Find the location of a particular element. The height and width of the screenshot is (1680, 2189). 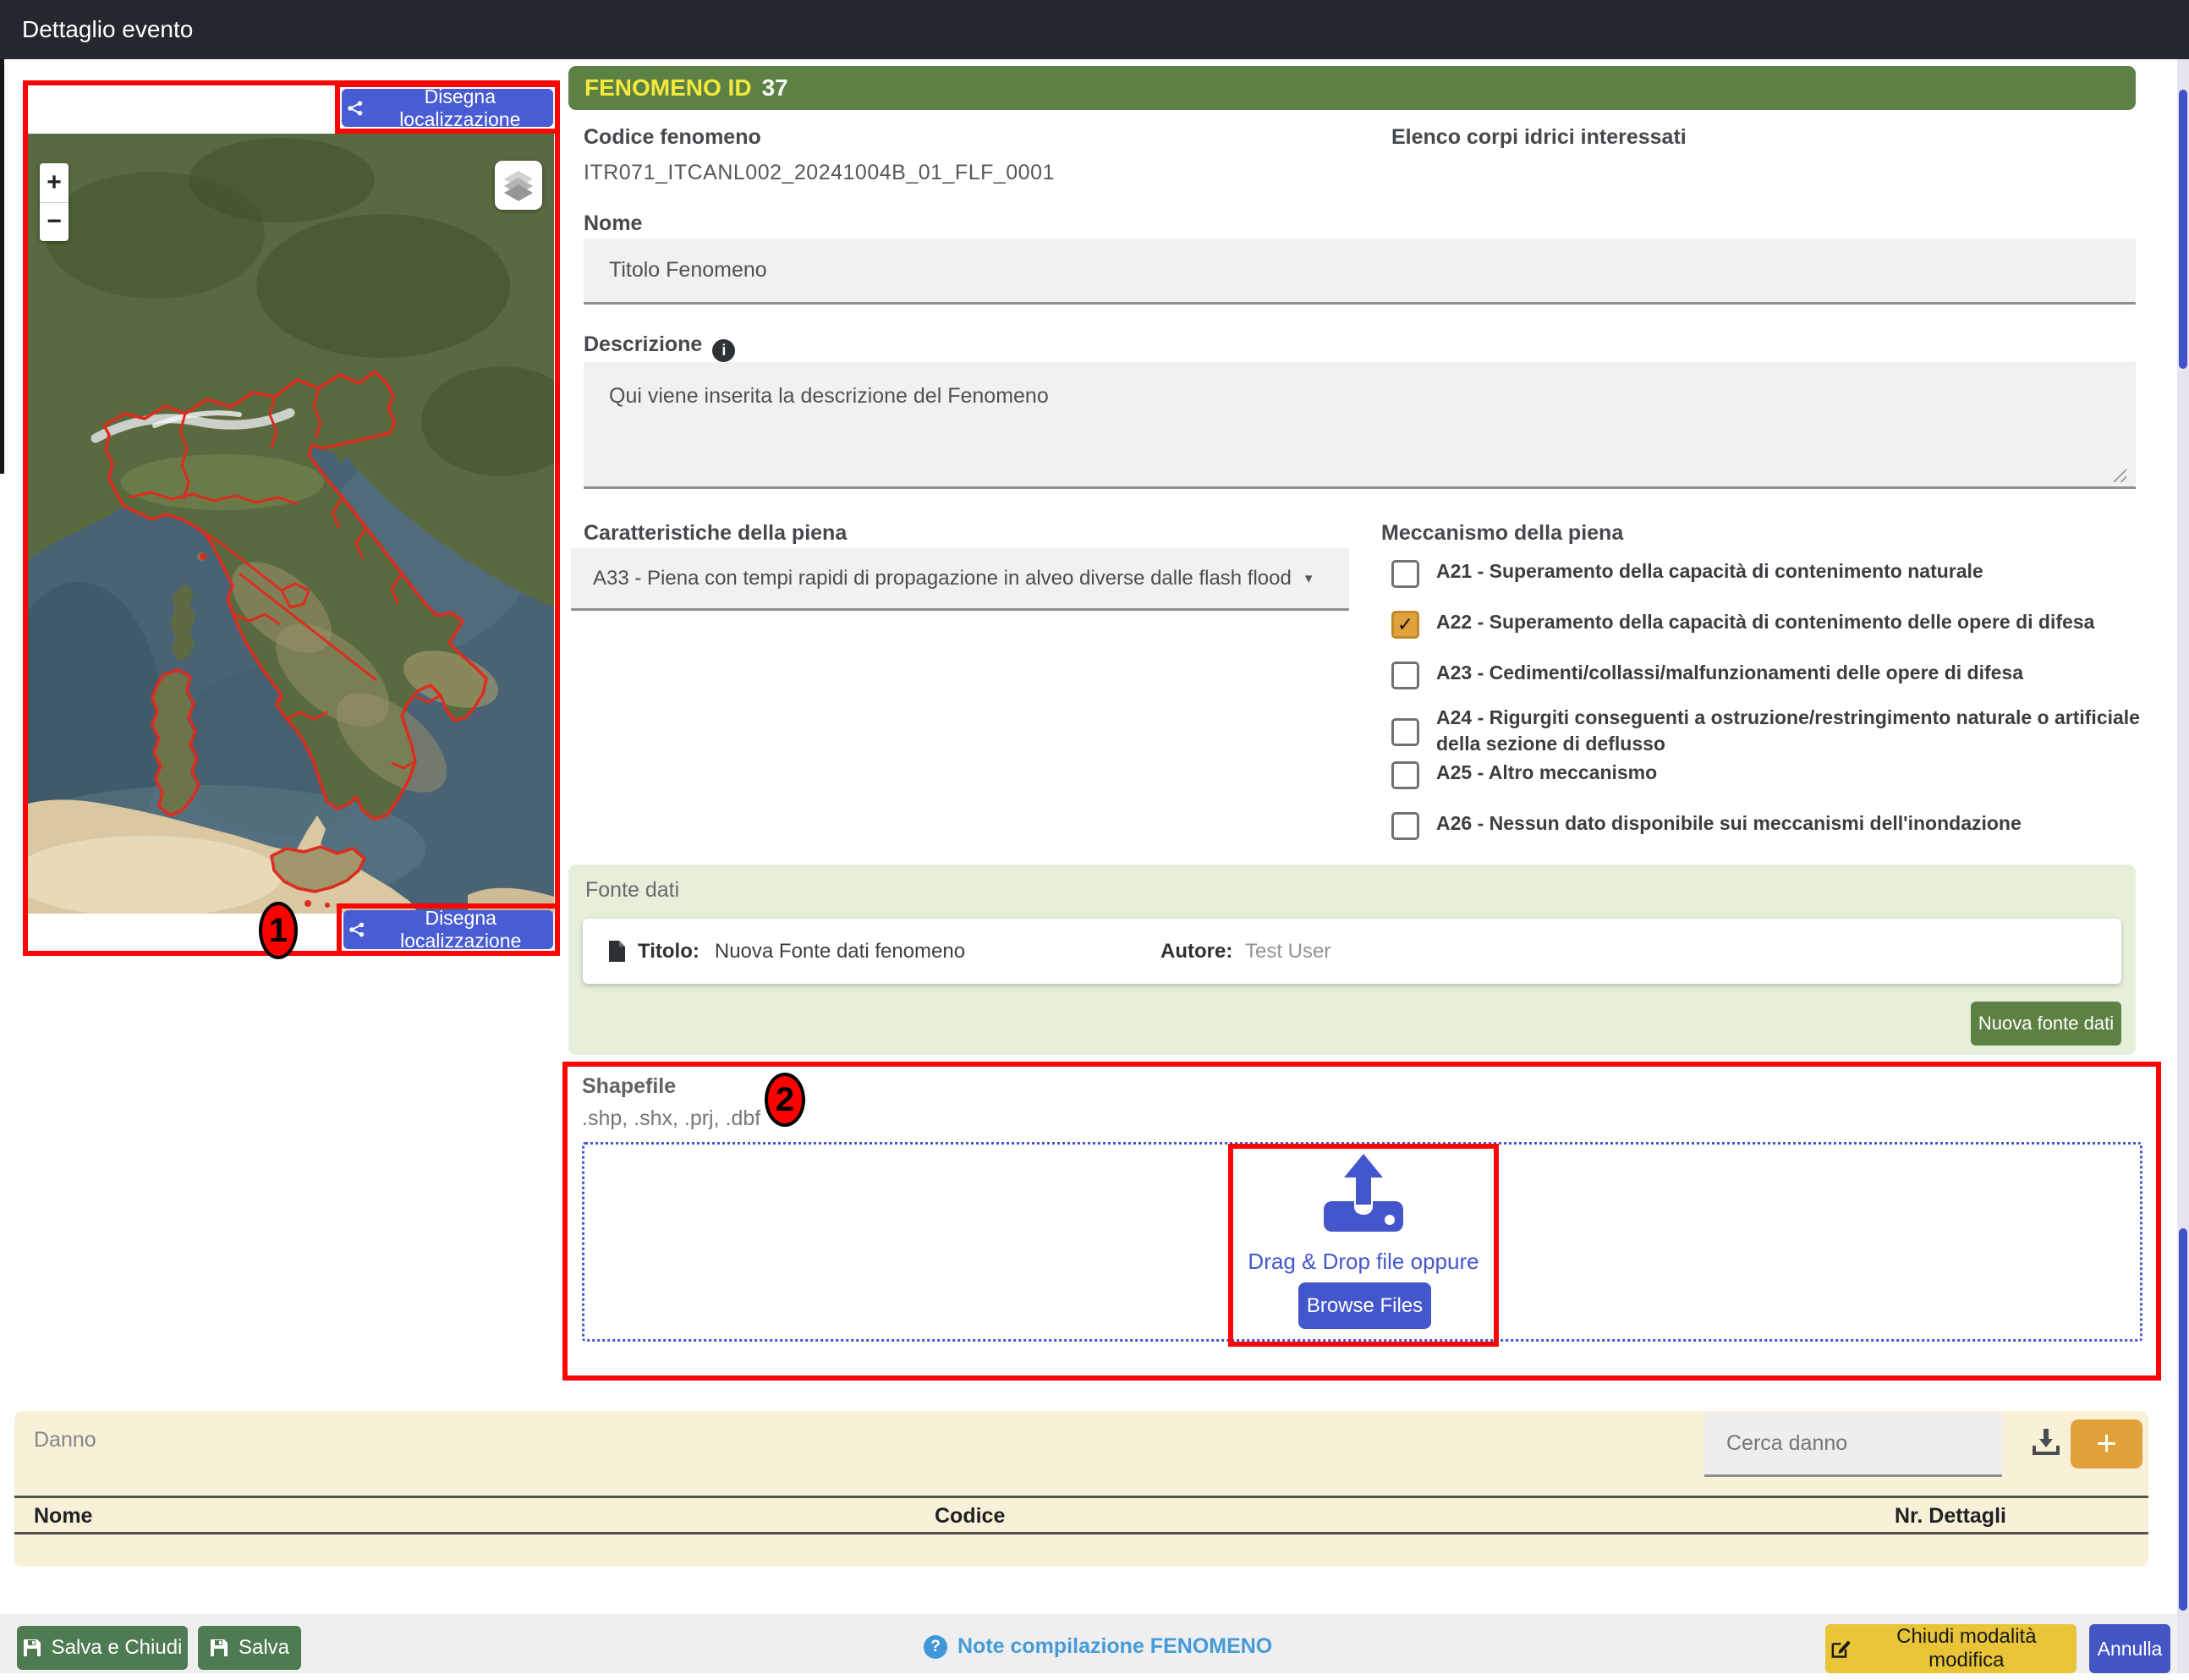

checkbox-a25 is located at coordinates (1405, 775).